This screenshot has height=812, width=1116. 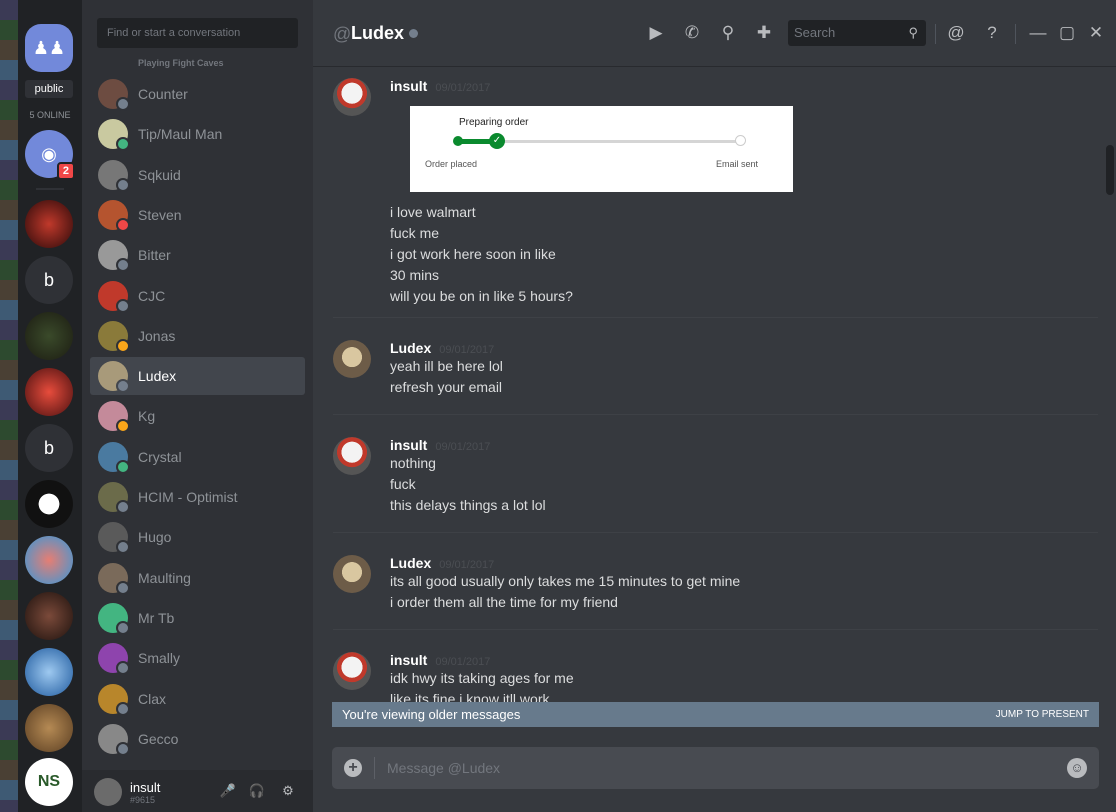 I want to click on user-avatar, so click(x=108, y=792).